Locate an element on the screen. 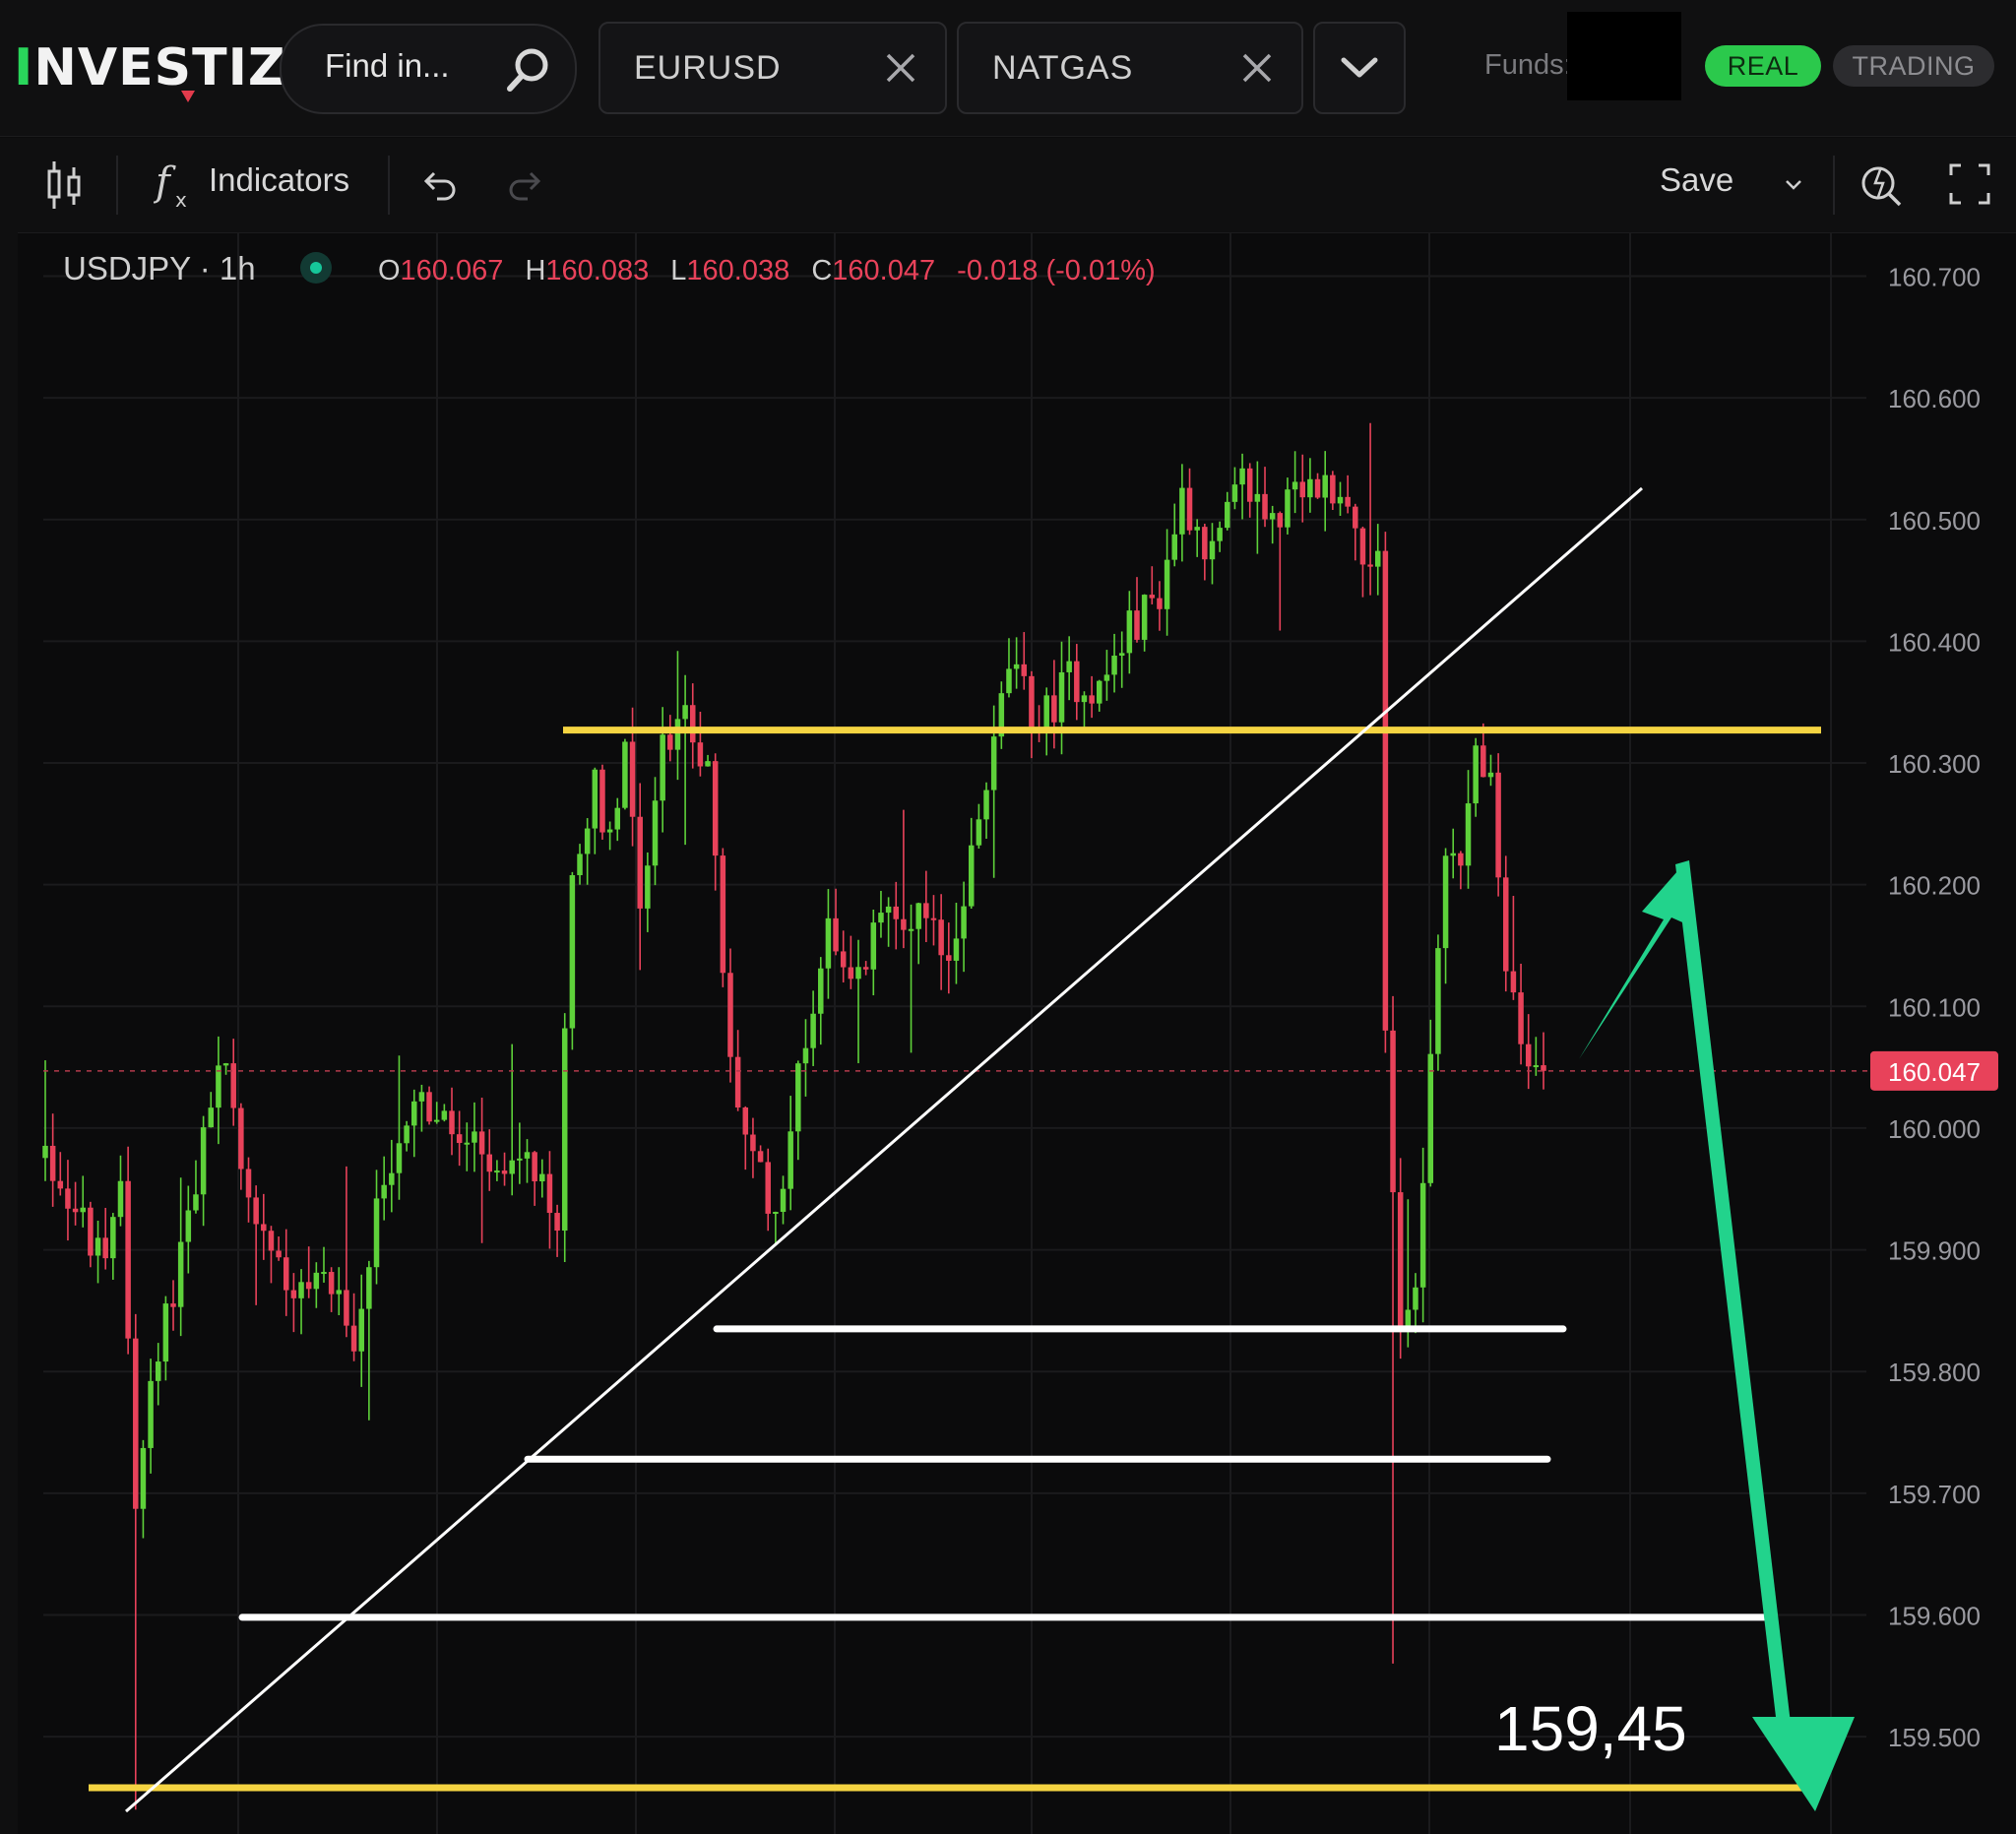  mode-real-toggle: REAL is located at coordinates (1763, 66).